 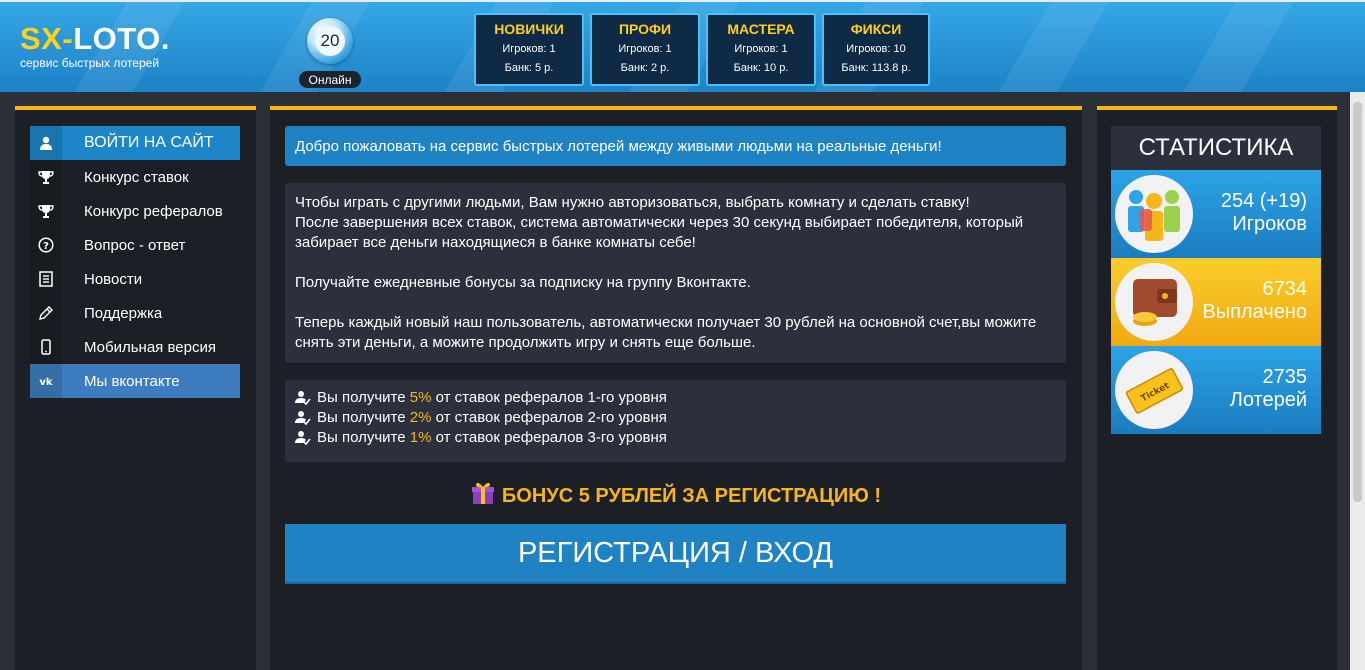 I want to click on logo-part-2: LOTO., so click(x=121, y=38).